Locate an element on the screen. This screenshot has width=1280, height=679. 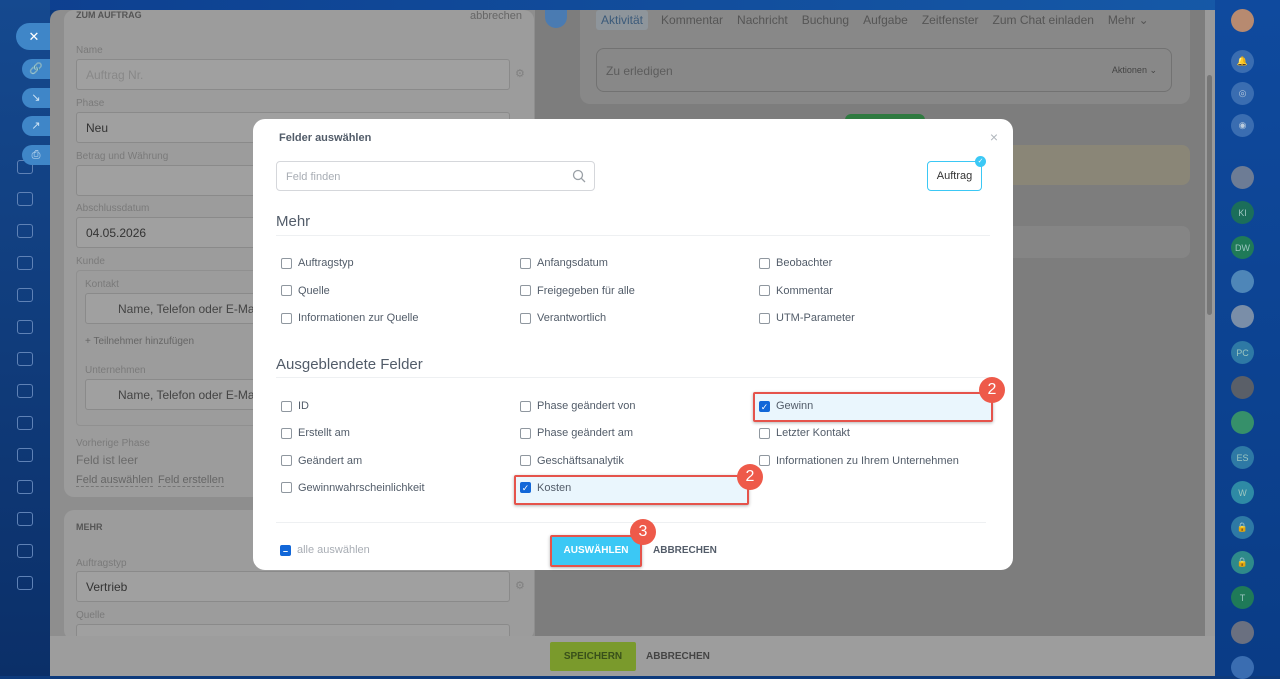
check-icon: ✓ is located at coordinates (980, 161).